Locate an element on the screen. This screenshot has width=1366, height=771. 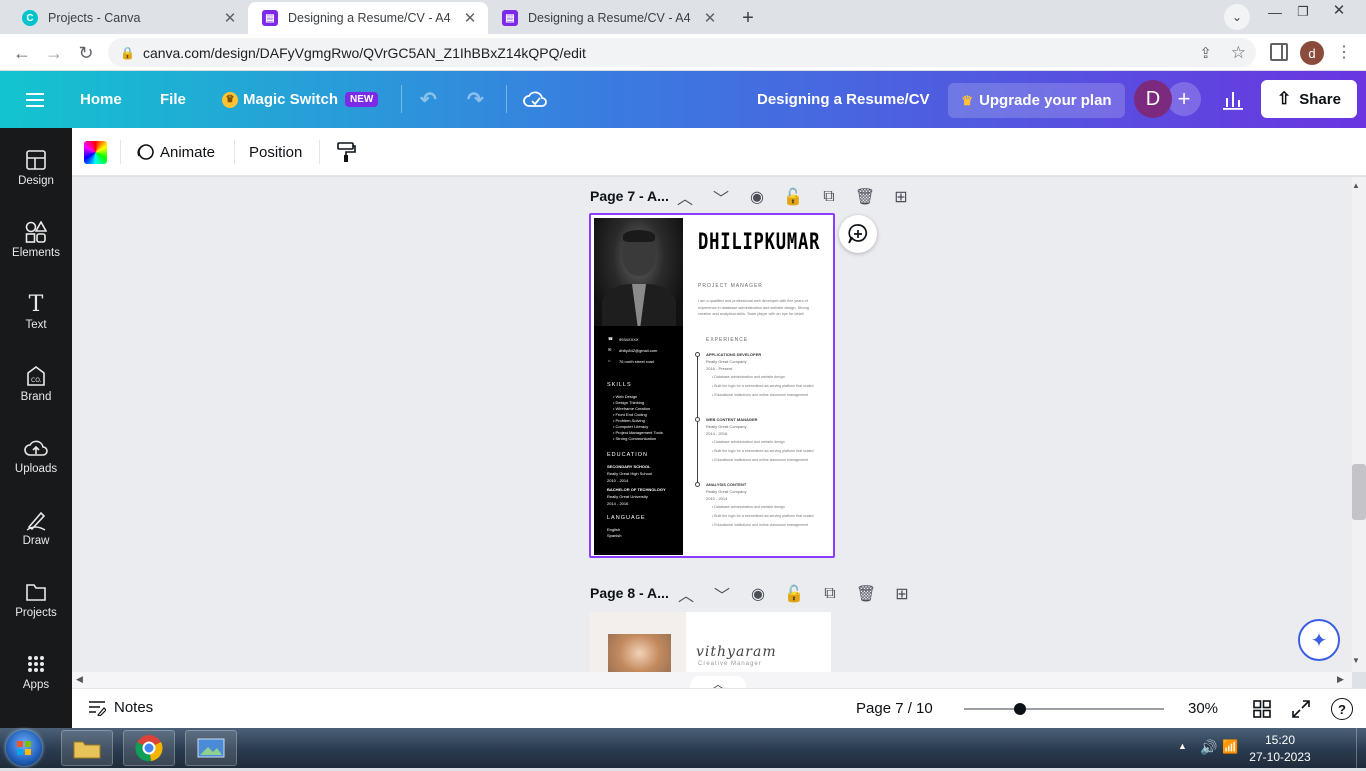
forward-arrow-icon: → is located at coordinates (54, 53).